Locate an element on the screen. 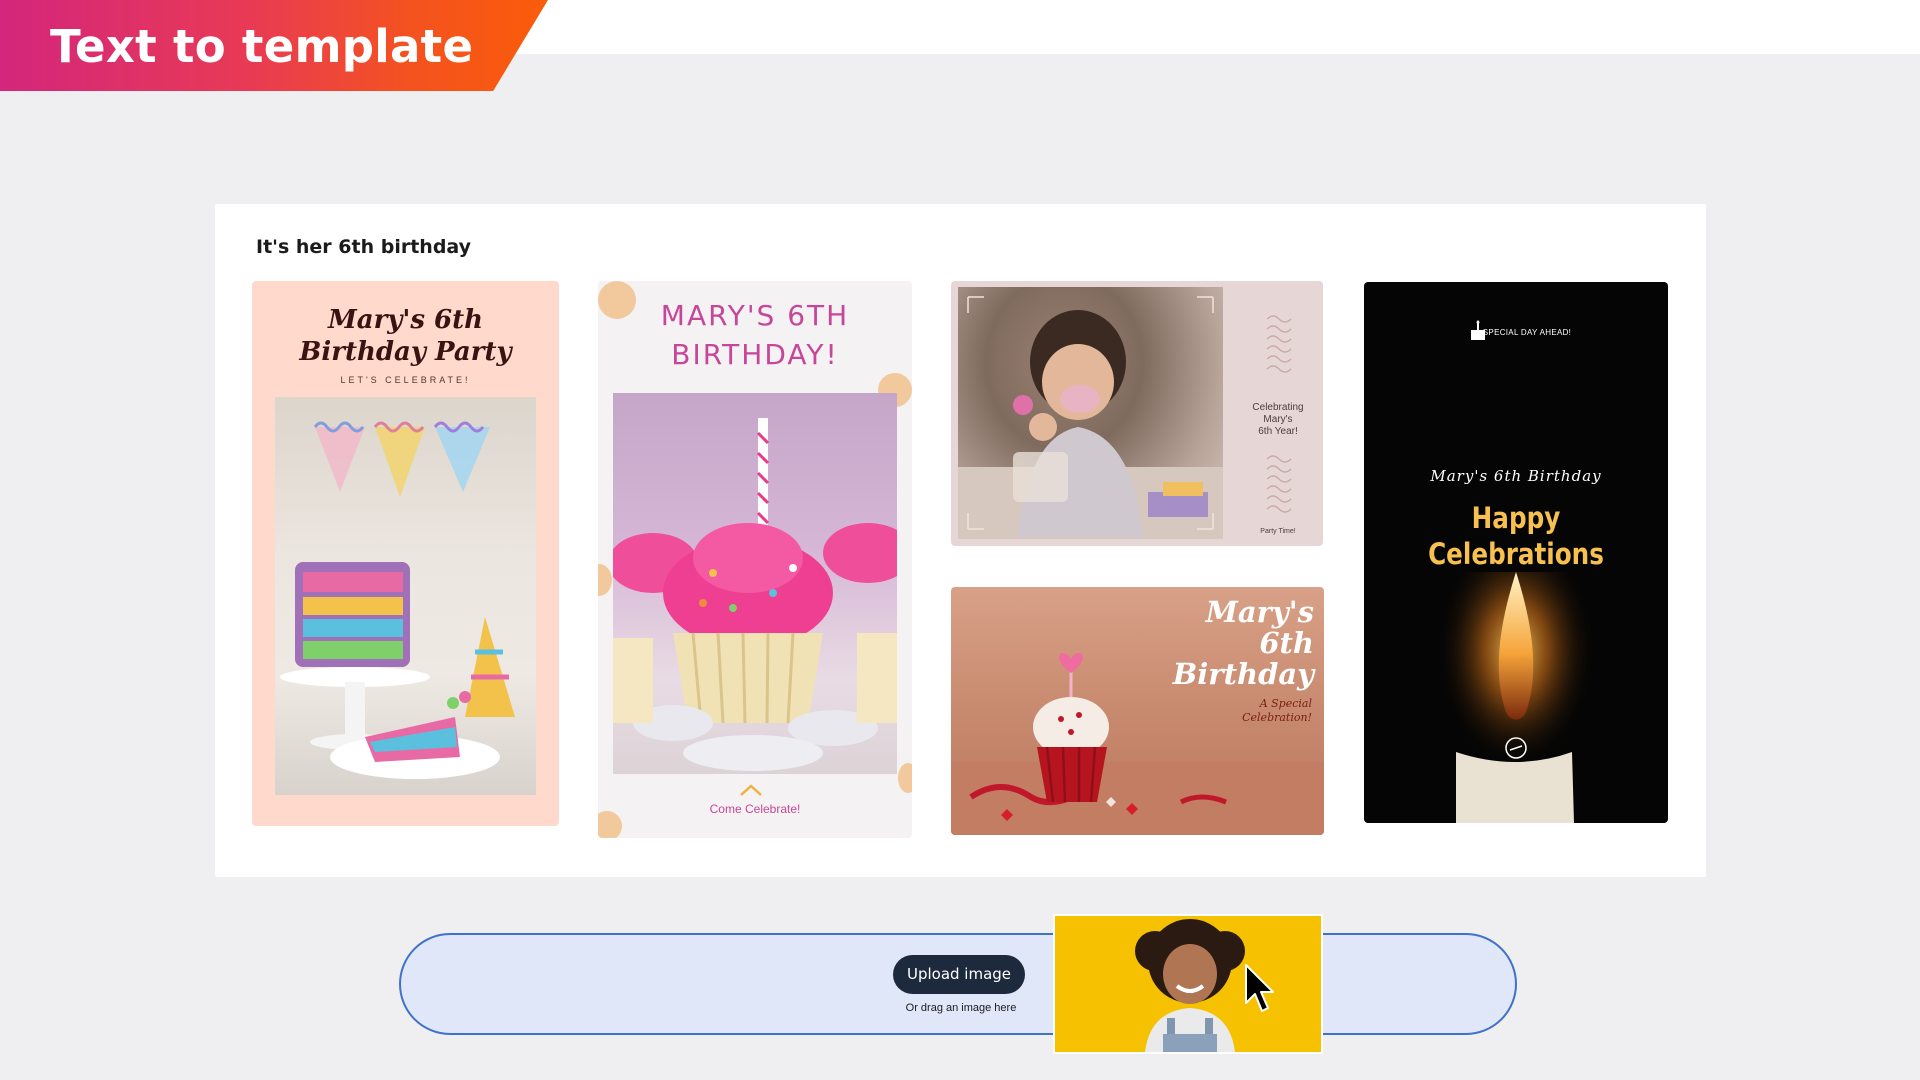 This screenshot has width=1920, height=1080. card5-top-text: SPECIAL DAY AHEAD! is located at coordinates (1527, 332).